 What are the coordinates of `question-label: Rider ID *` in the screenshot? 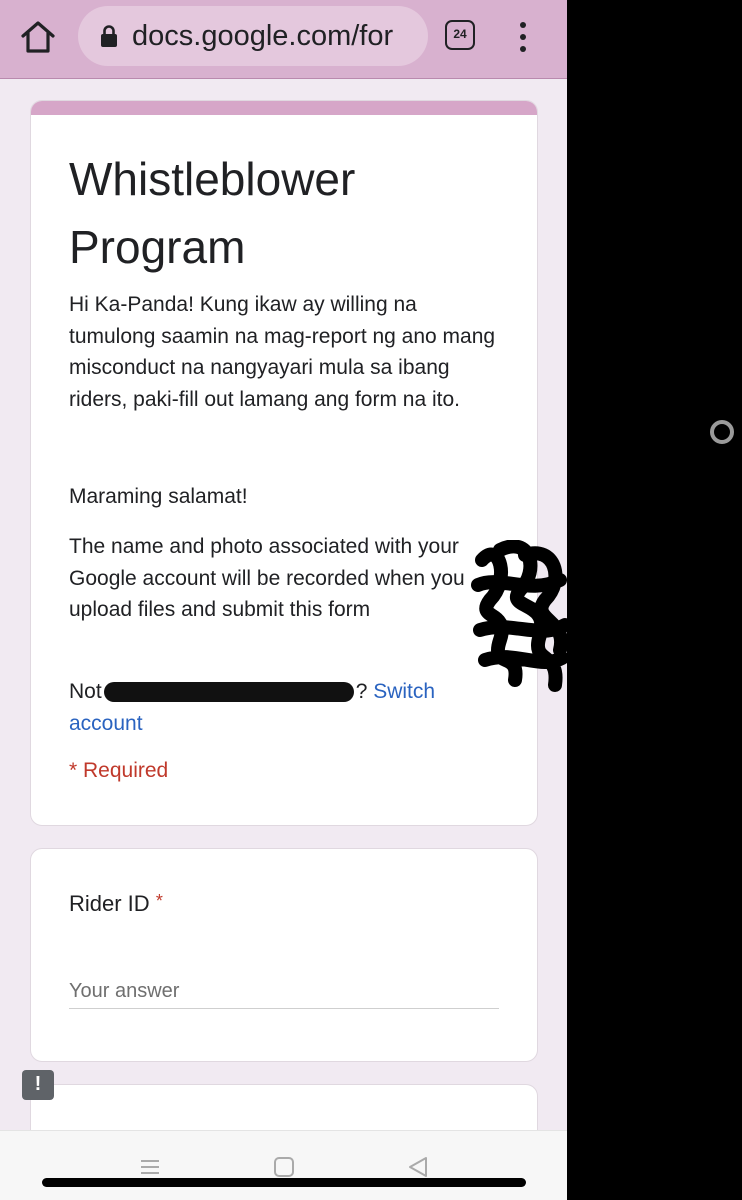 It's located at (116, 904).